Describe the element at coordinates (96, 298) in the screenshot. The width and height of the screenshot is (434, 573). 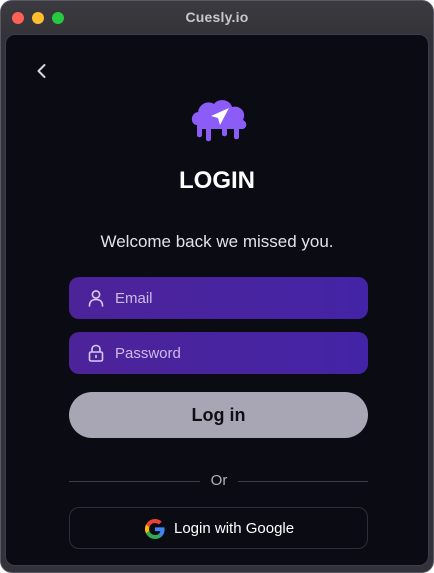
I see `user-icon` at that location.